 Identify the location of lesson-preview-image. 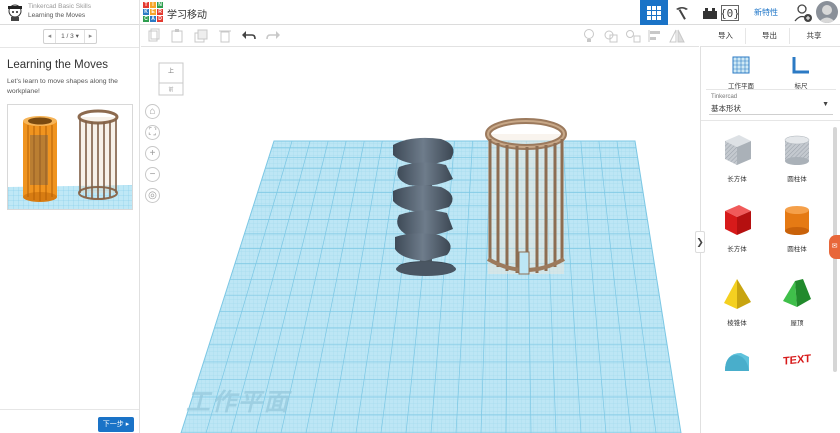
(70, 157).